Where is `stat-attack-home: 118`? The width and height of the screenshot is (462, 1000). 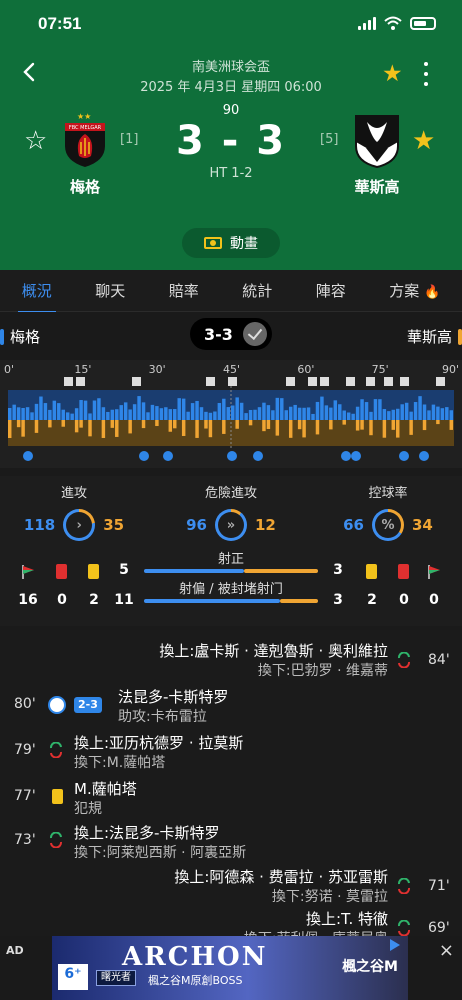
stat-attack-home: 118 is located at coordinates (39, 525).